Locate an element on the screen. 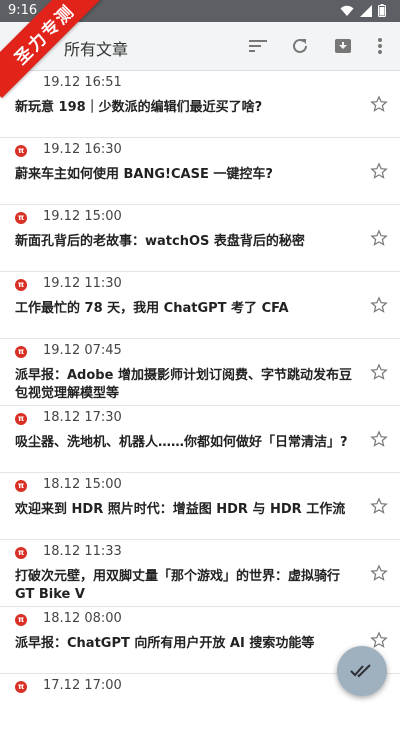 The image size is (400, 741). sort-button is located at coordinates (258, 46).